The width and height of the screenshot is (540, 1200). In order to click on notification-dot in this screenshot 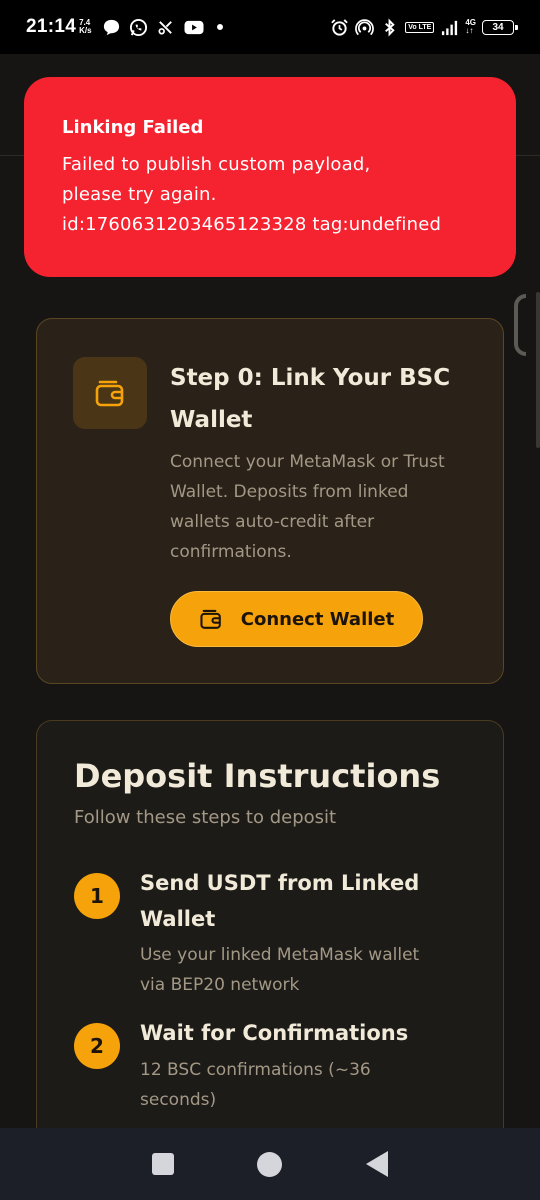, I will do `click(219, 27)`.